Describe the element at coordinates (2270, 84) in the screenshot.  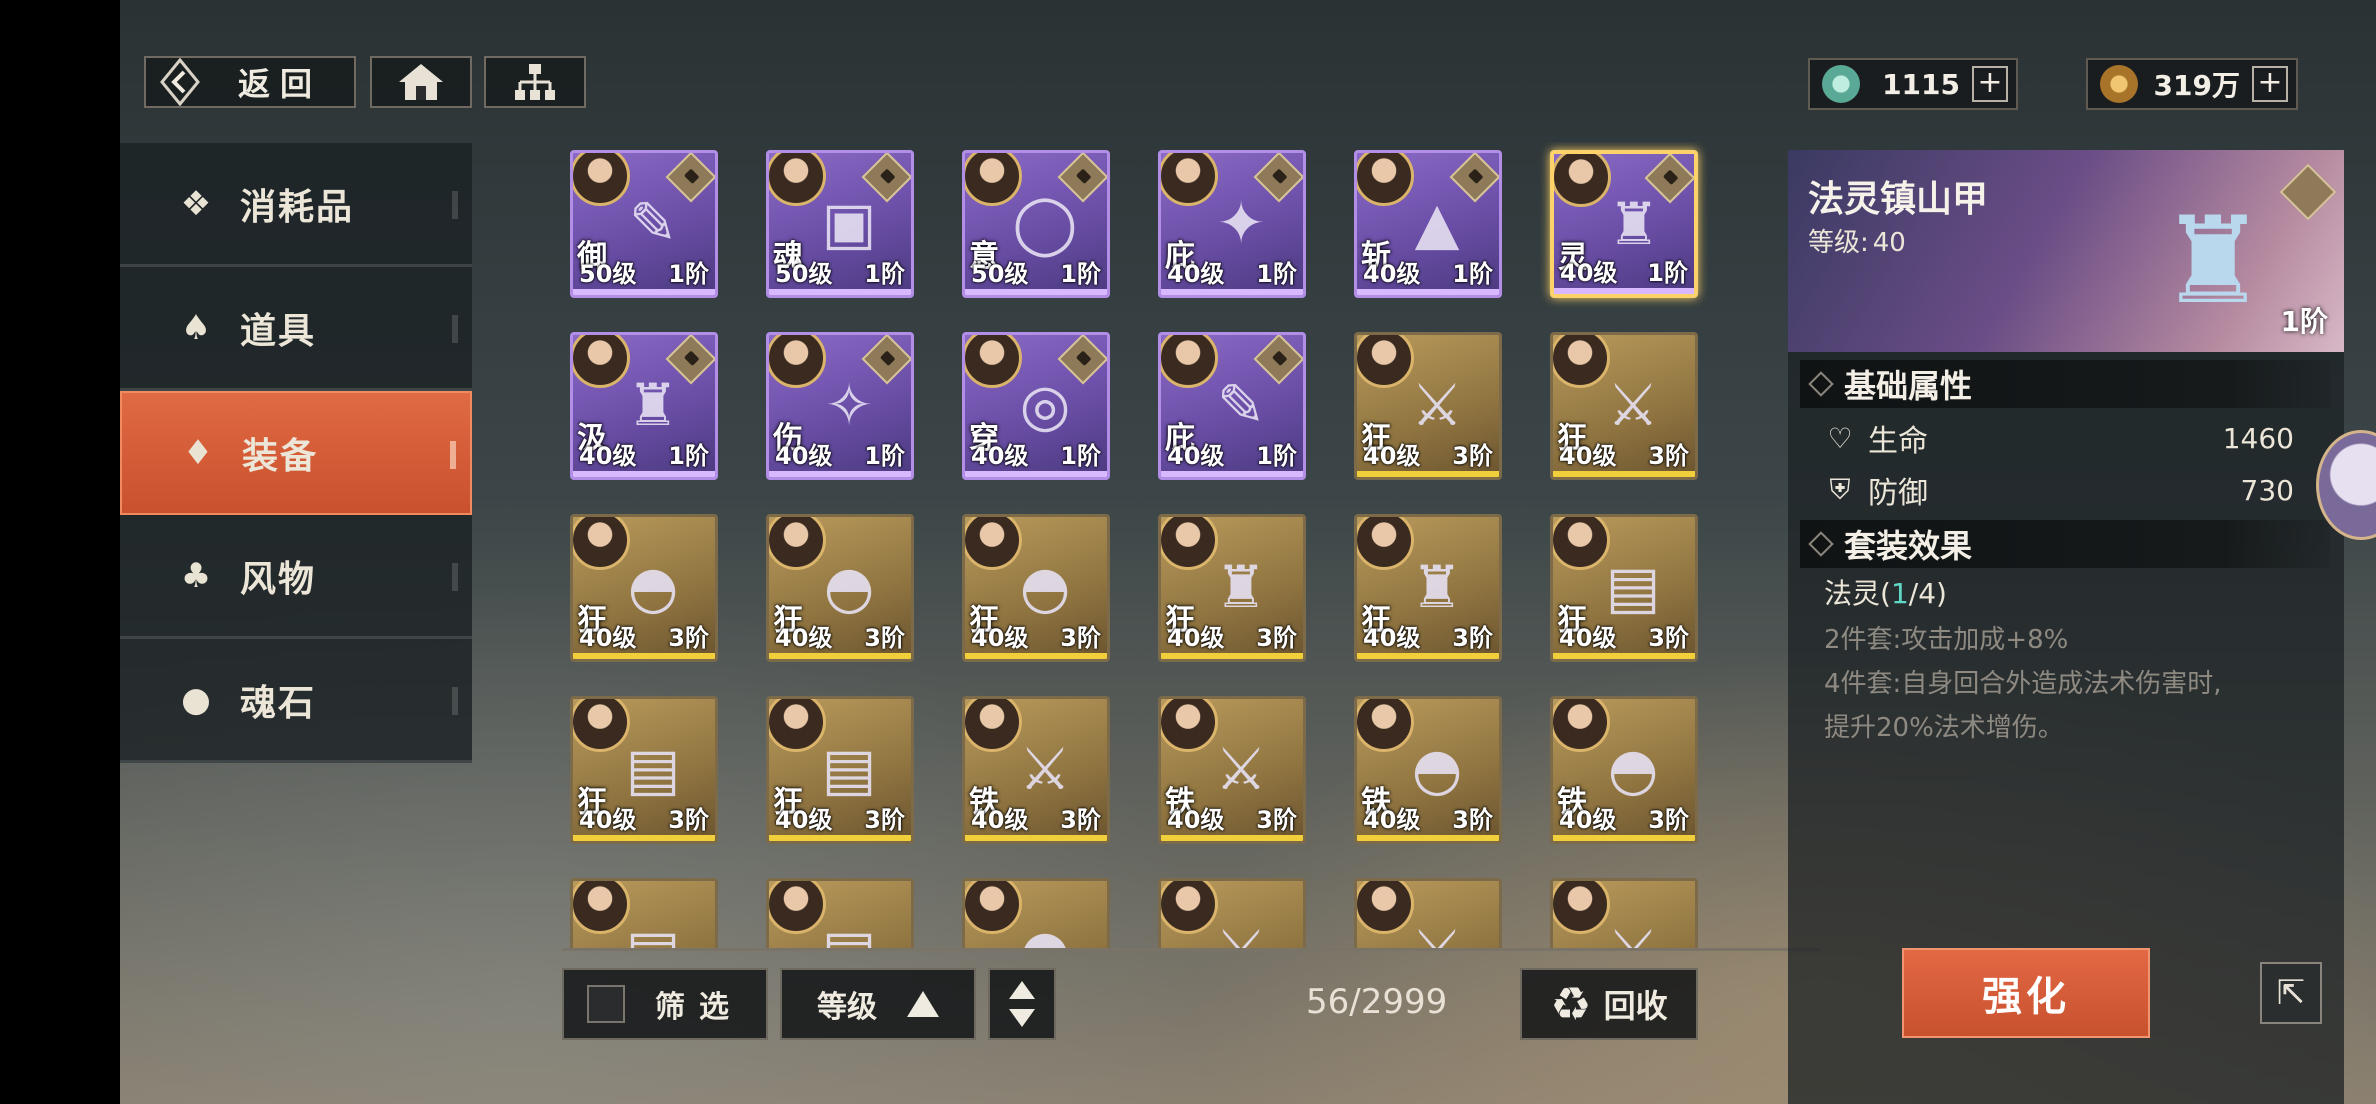
I see `add-coin-button: +` at that location.